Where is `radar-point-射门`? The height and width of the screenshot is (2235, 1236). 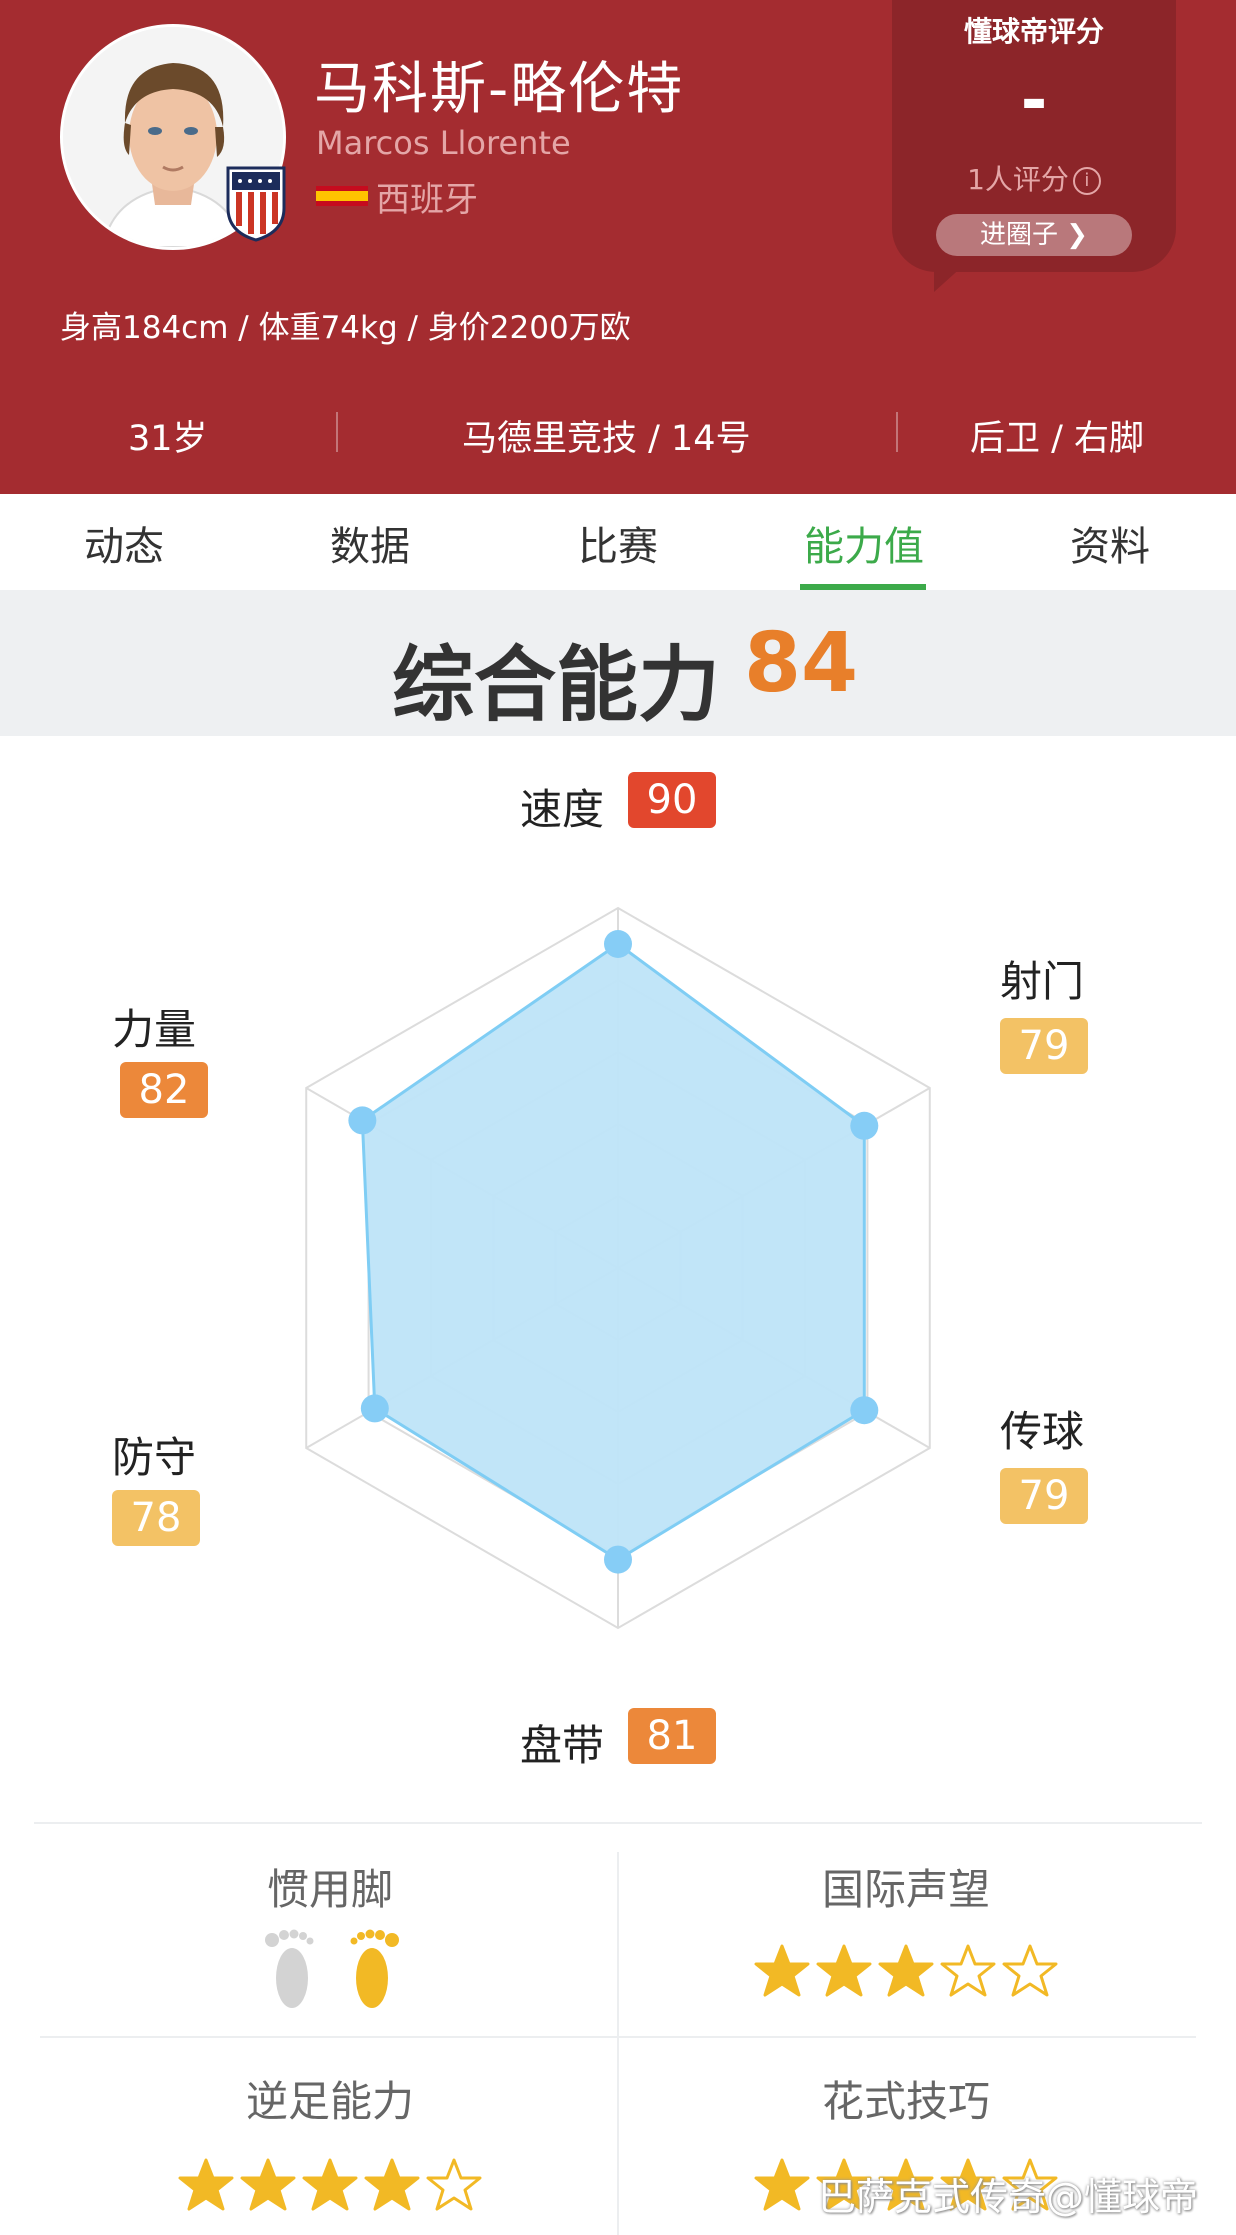
radar-point-射门 is located at coordinates (864, 1125).